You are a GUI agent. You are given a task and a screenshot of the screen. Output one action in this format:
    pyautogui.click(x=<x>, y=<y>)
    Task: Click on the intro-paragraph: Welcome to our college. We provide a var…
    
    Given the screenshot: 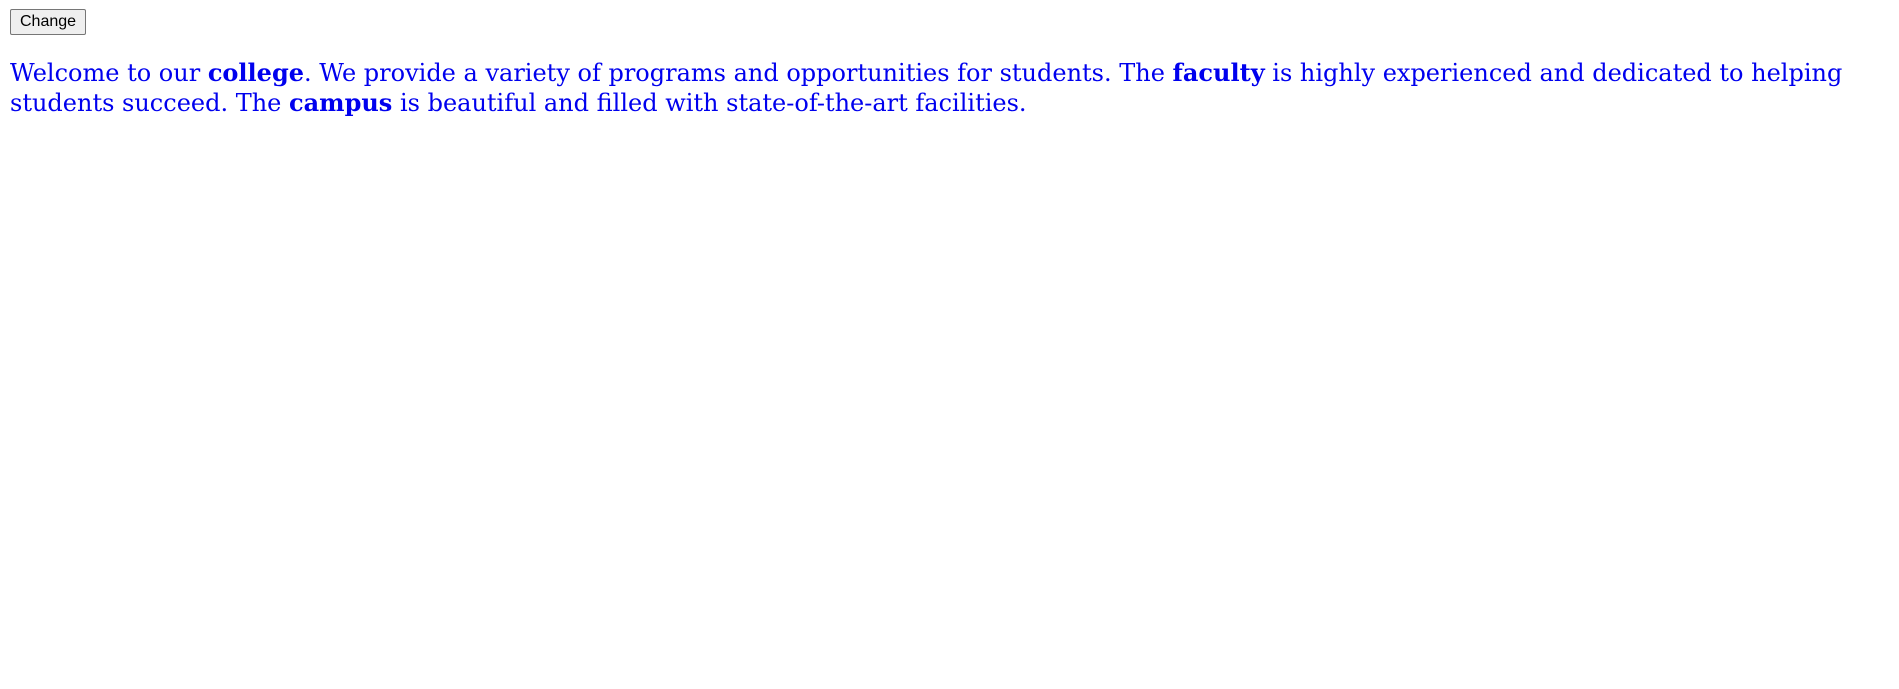 What is the action you would take?
    pyautogui.click(x=950, y=88)
    